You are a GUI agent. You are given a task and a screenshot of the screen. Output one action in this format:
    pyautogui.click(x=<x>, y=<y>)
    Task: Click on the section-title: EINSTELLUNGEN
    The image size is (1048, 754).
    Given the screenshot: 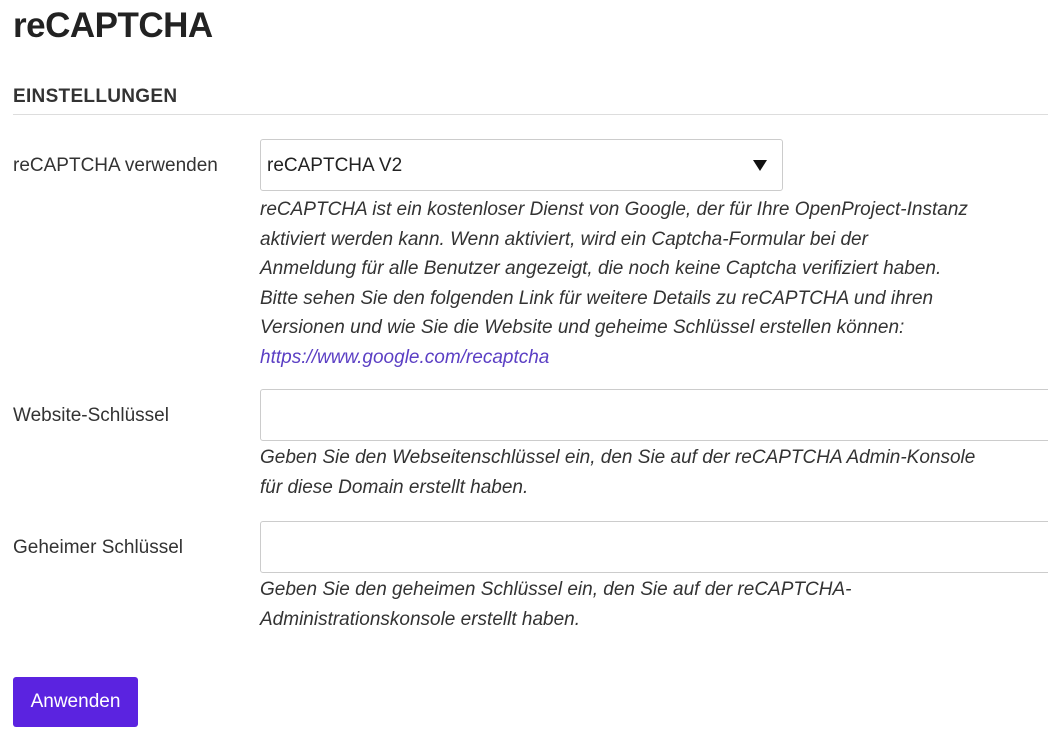 What is the action you would take?
    pyautogui.click(x=95, y=96)
    